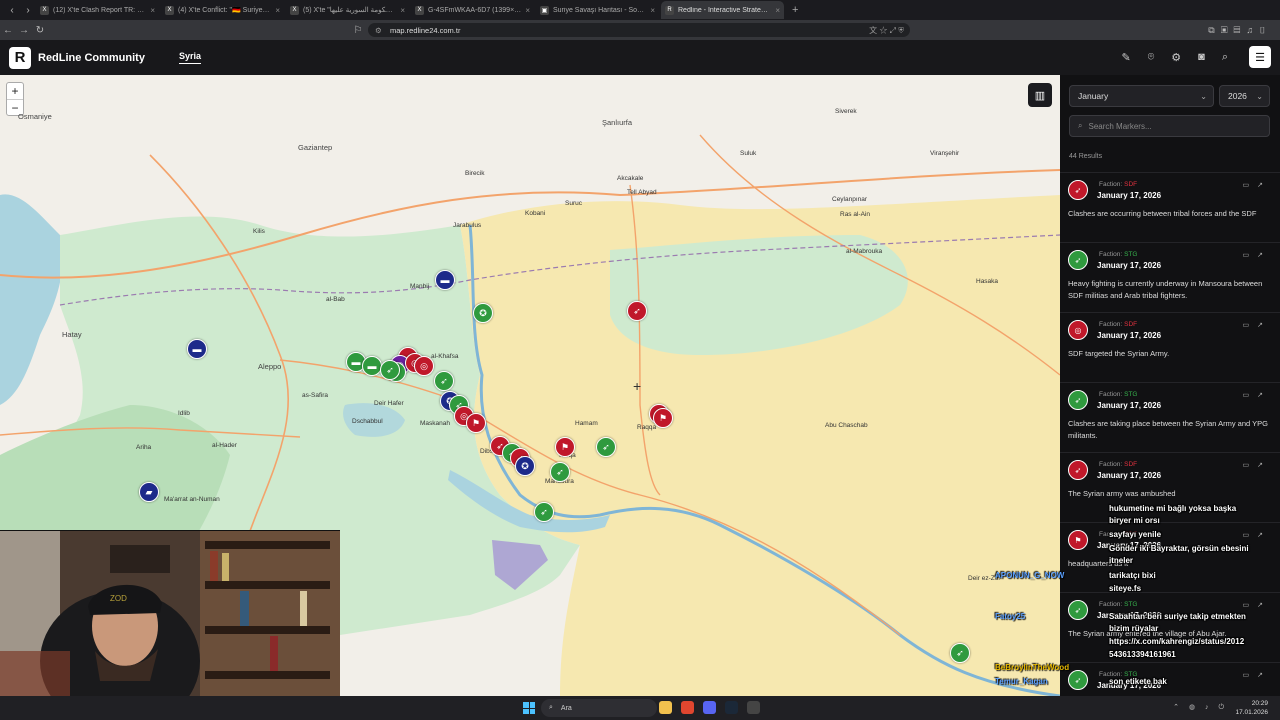 Image resolution: width=1280 pixels, height=720 pixels. Describe the element at coordinates (419, 10) in the screenshot. I see `tab-favicon-icon: X` at that location.